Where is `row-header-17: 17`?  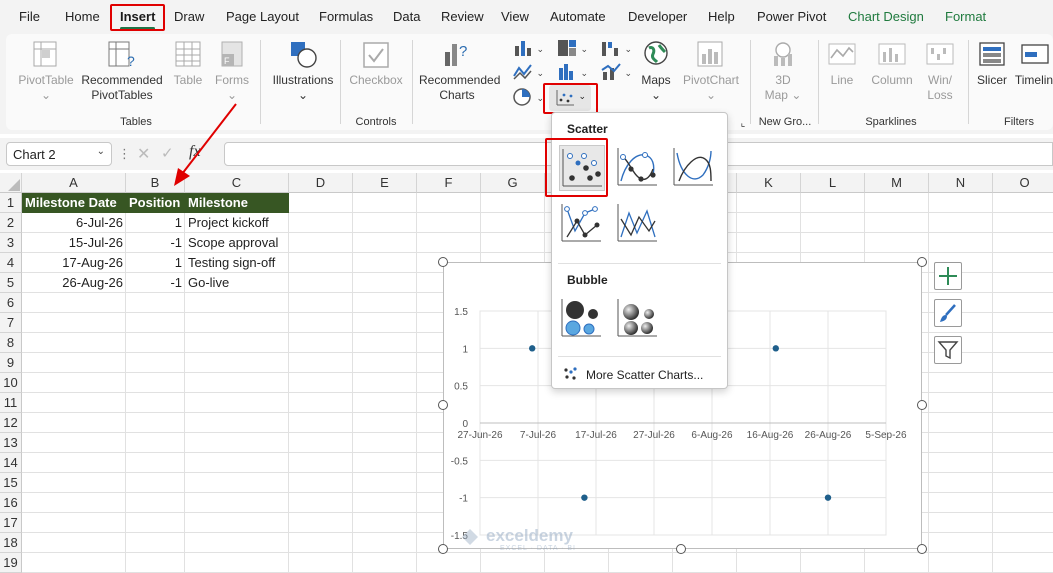 row-header-17: 17 is located at coordinates (11, 523).